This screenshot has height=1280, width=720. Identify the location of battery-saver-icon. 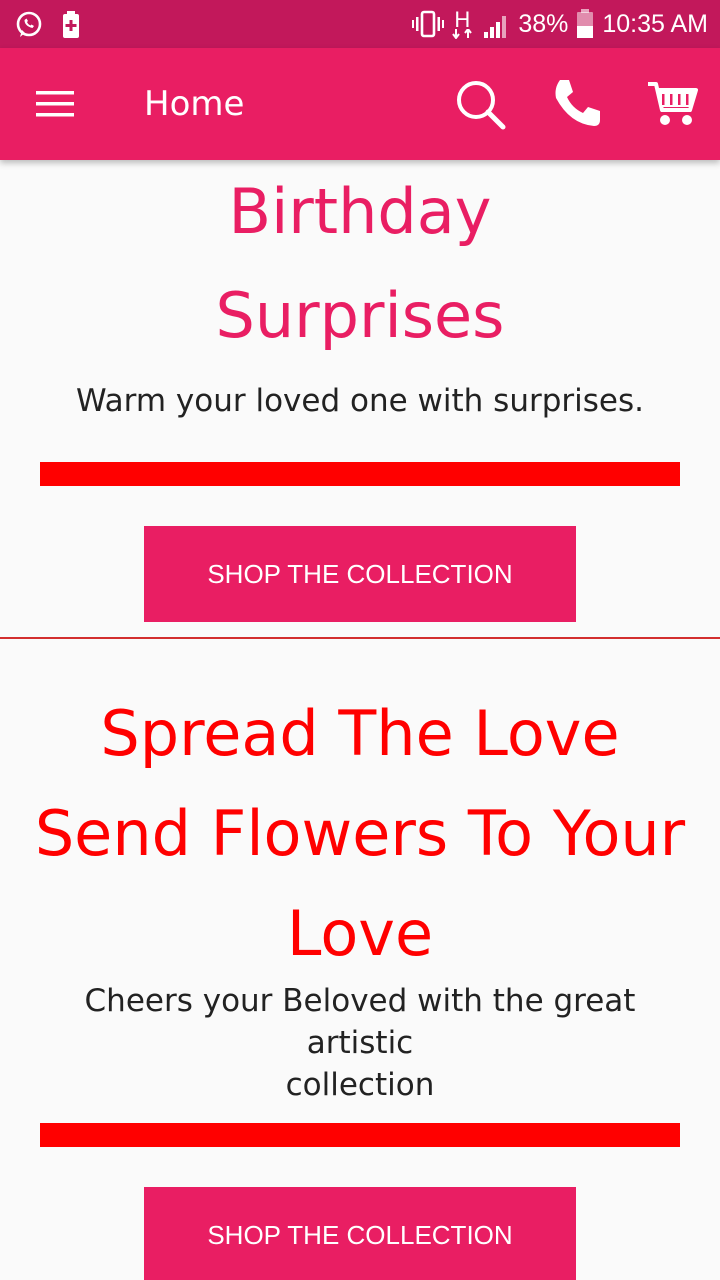
(72, 25).